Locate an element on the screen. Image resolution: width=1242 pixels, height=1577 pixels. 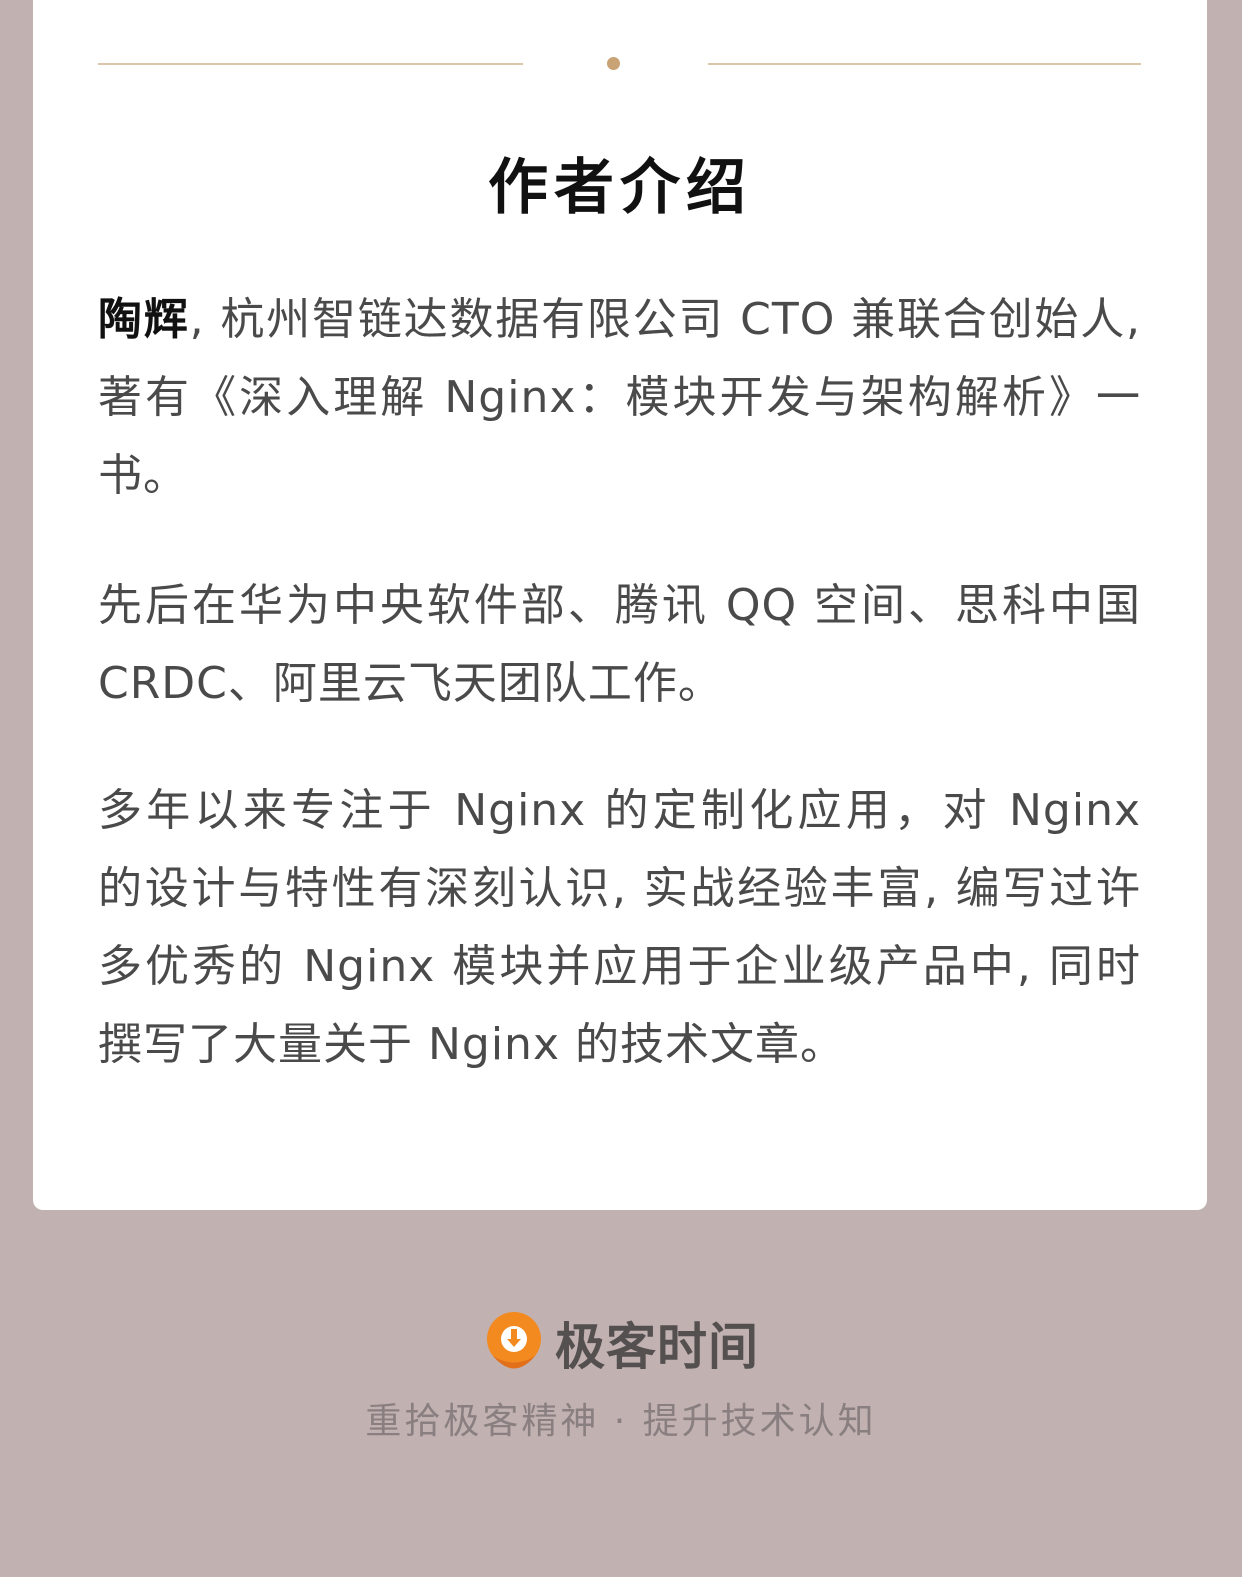
divider-line-left is located at coordinates (310, 64).